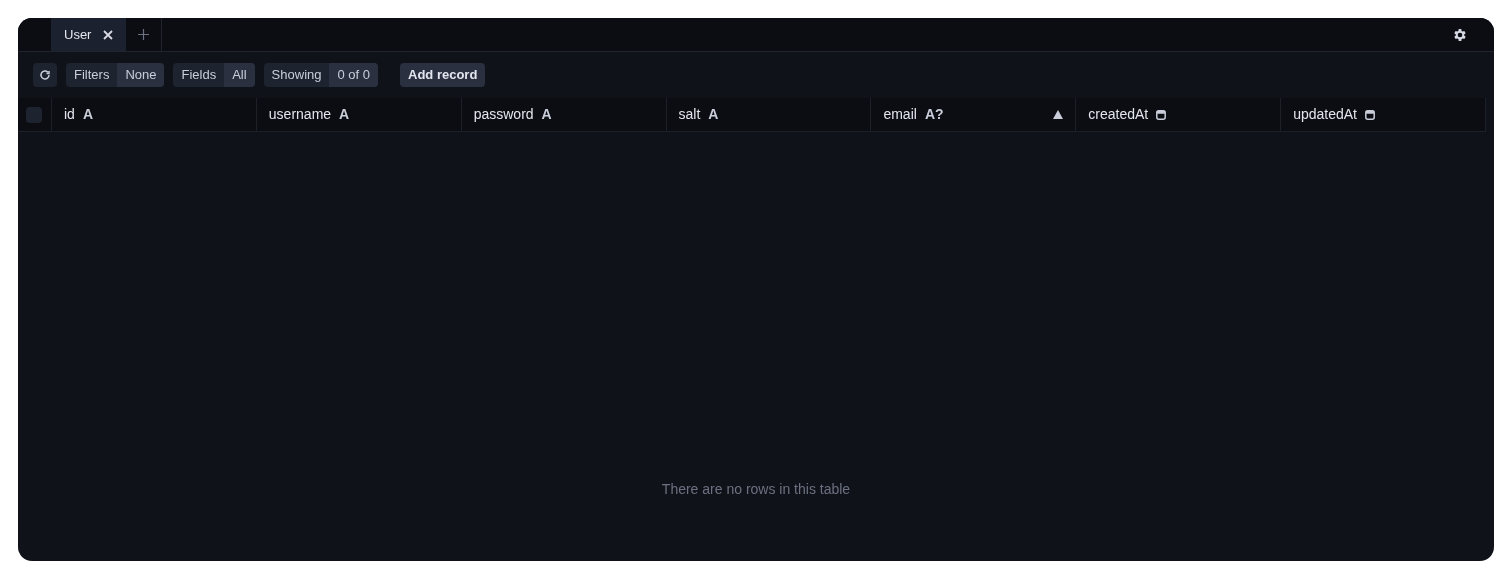  Describe the element at coordinates (1058, 114) in the screenshot. I see `sort-ascending-icon` at that location.